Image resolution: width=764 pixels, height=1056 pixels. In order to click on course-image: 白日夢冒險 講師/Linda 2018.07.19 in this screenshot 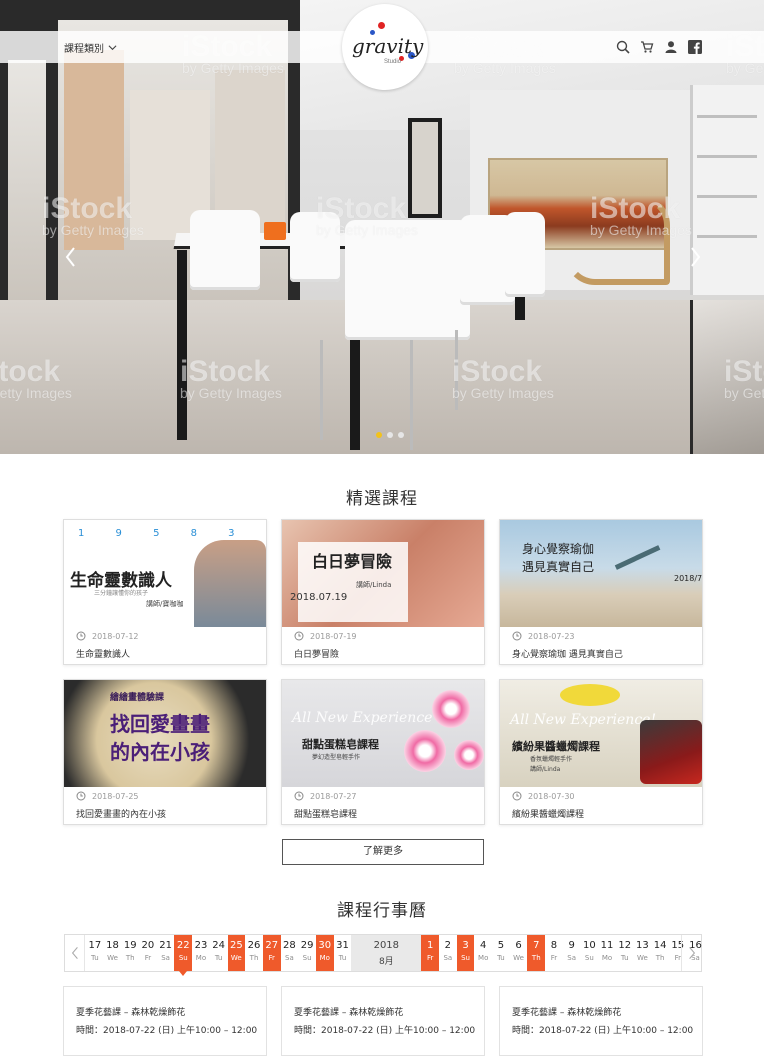, I will do `click(383, 573)`.